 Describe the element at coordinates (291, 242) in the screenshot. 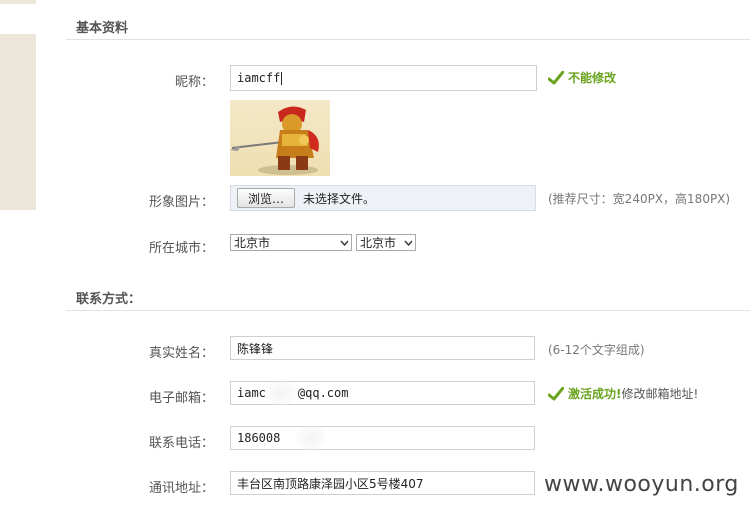

I see `province-select: 北京市` at that location.